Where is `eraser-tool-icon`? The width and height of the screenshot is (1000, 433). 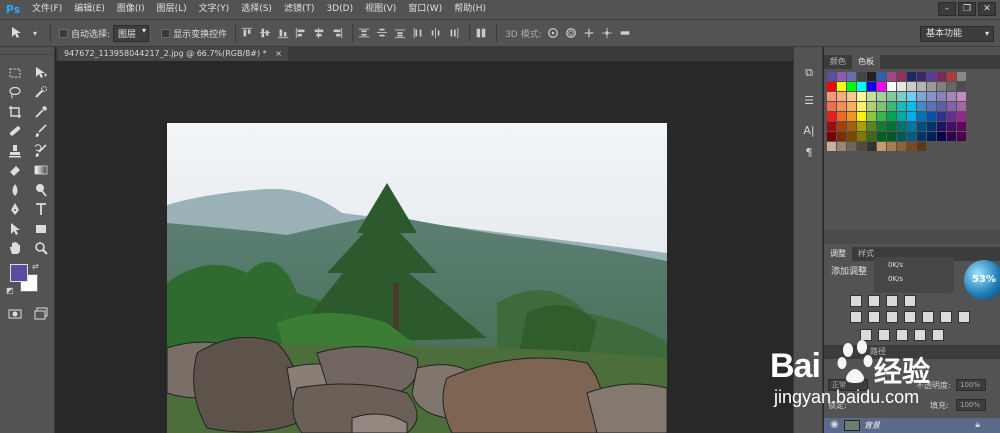
eraser-tool-icon is located at coordinates (15, 171).